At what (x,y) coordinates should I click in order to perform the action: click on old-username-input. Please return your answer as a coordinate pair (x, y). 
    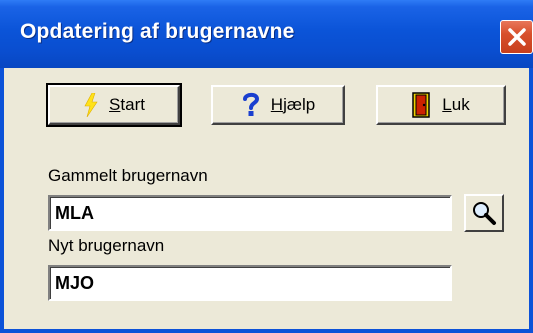
    Looking at the image, I should click on (250, 213).